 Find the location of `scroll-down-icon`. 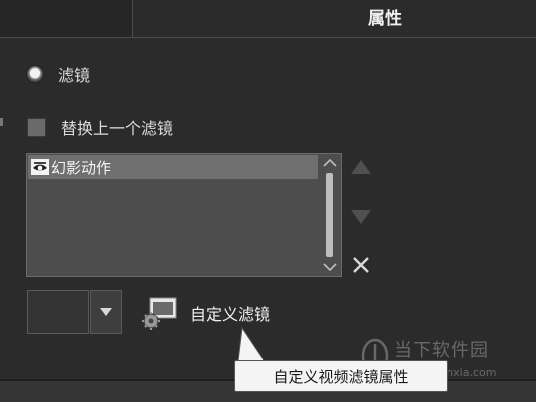

scroll-down-icon is located at coordinates (330, 267).